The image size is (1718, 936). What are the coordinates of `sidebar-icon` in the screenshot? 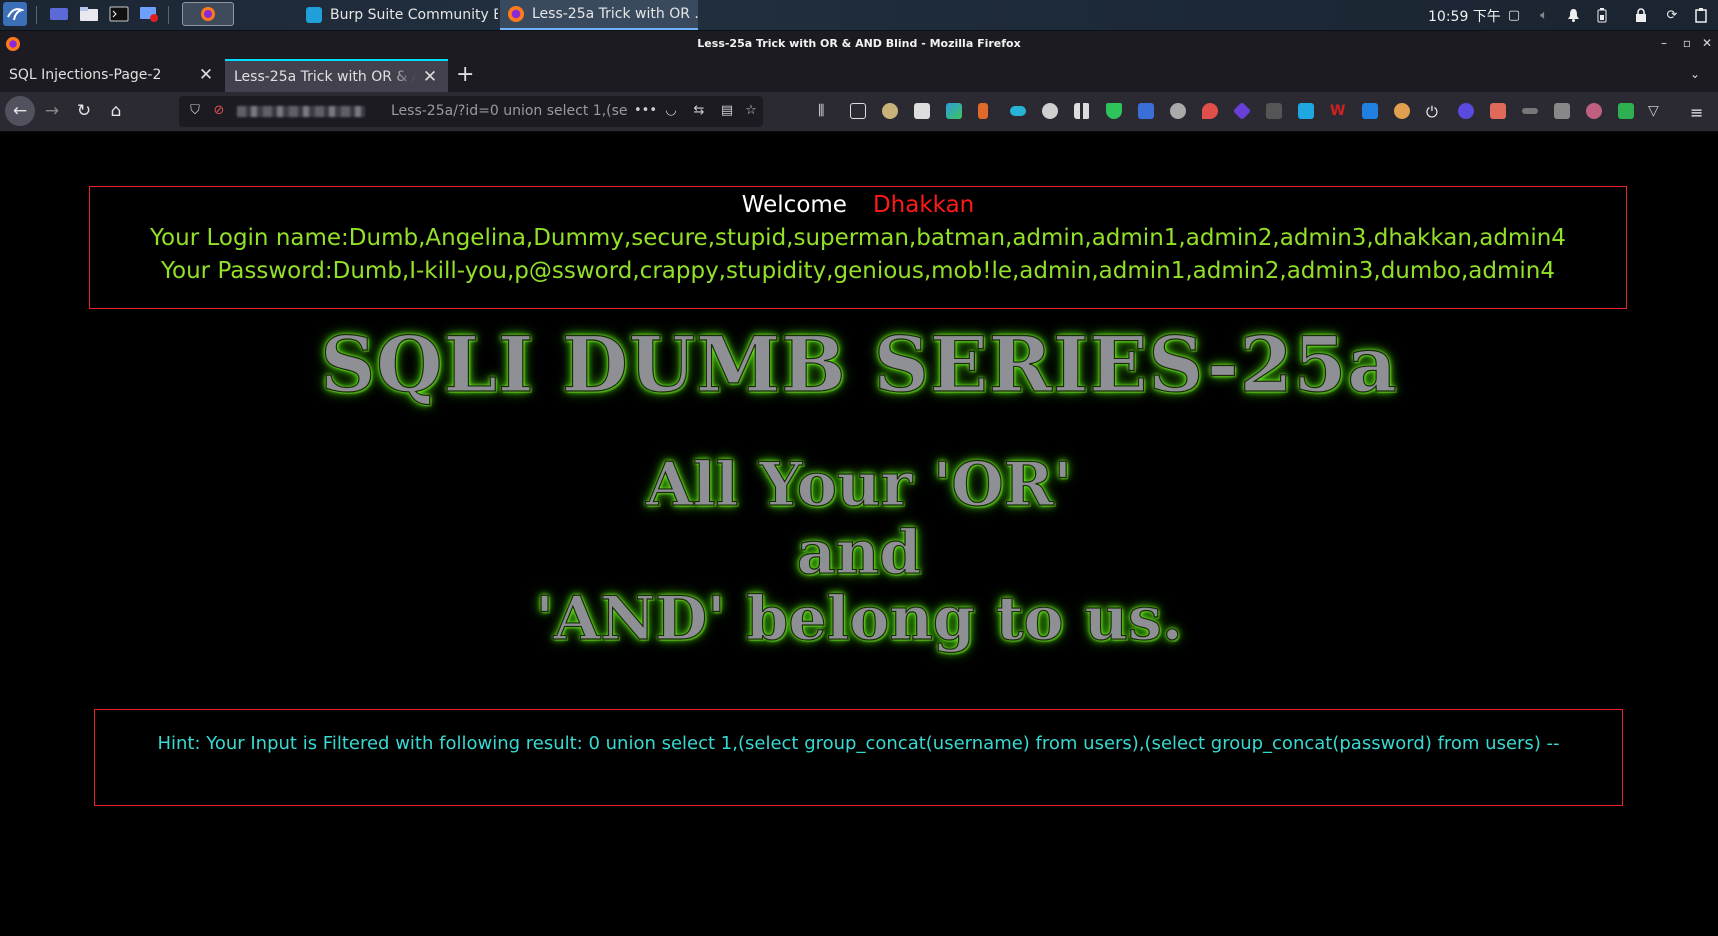 It's located at (858, 111).